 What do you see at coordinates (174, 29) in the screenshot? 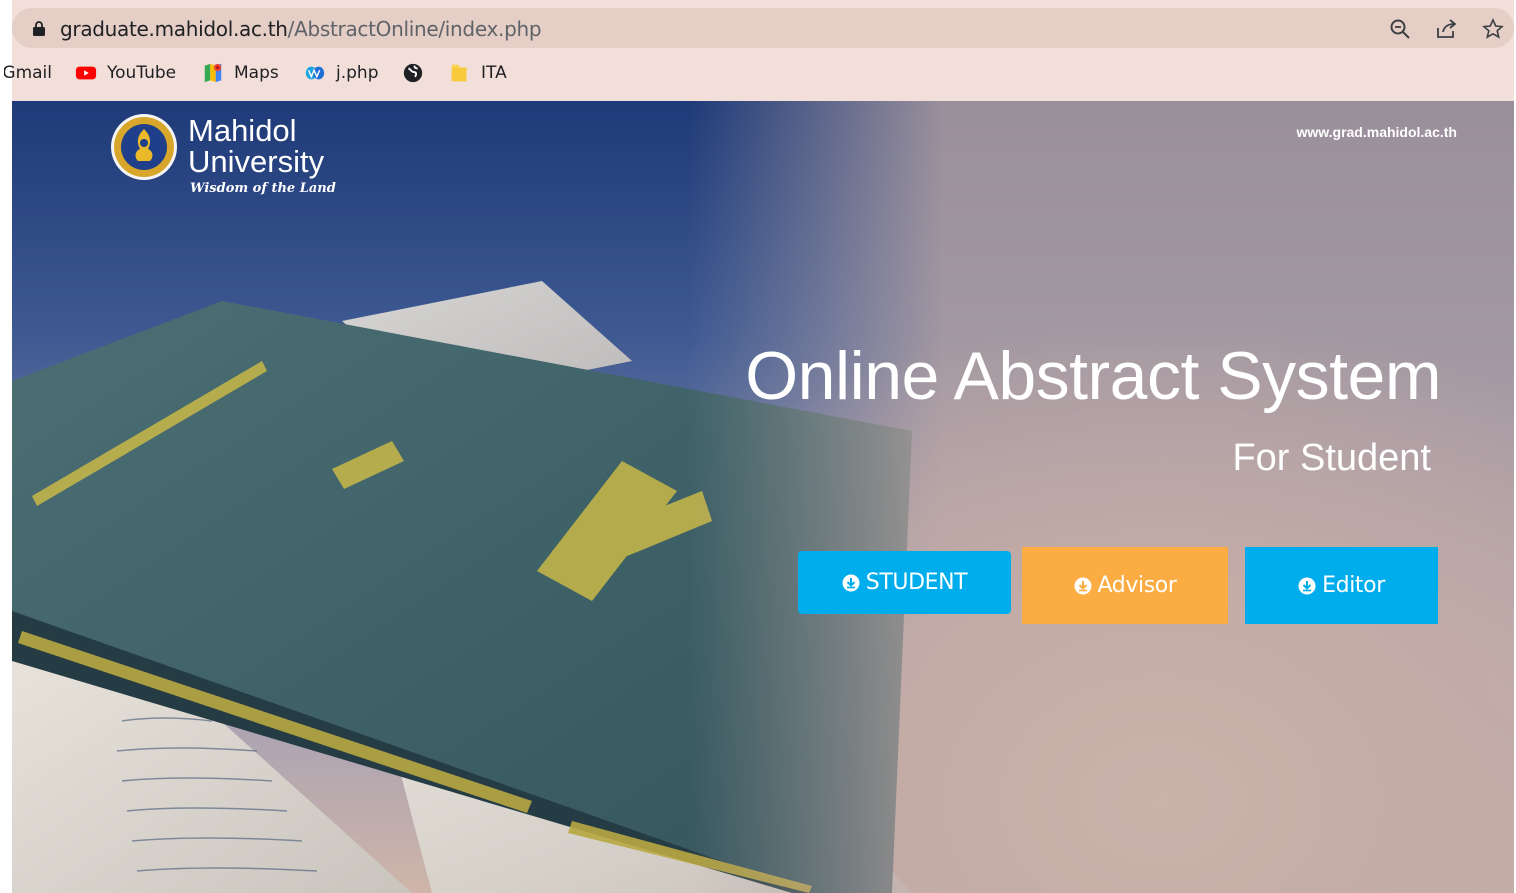
I see `url-host: graduate.mahidol.ac.th` at bounding box center [174, 29].